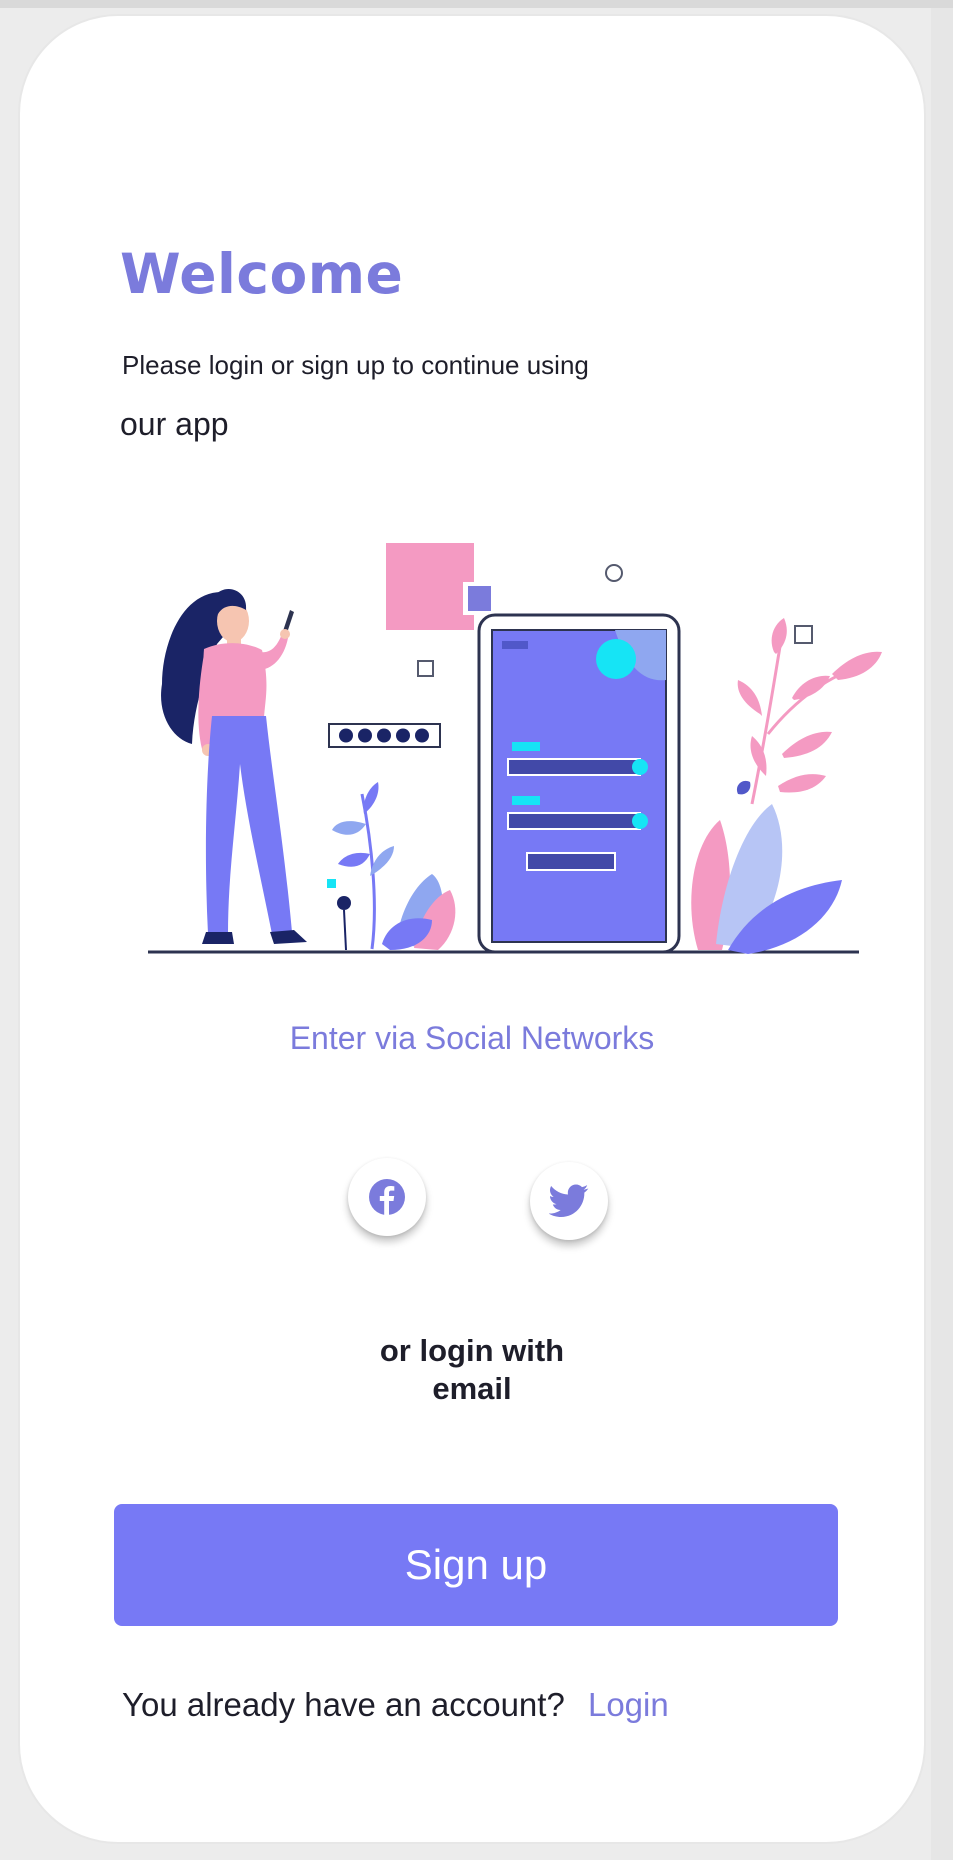 This screenshot has height=1860, width=953. I want to click on twitter-icon, so click(569, 1200).